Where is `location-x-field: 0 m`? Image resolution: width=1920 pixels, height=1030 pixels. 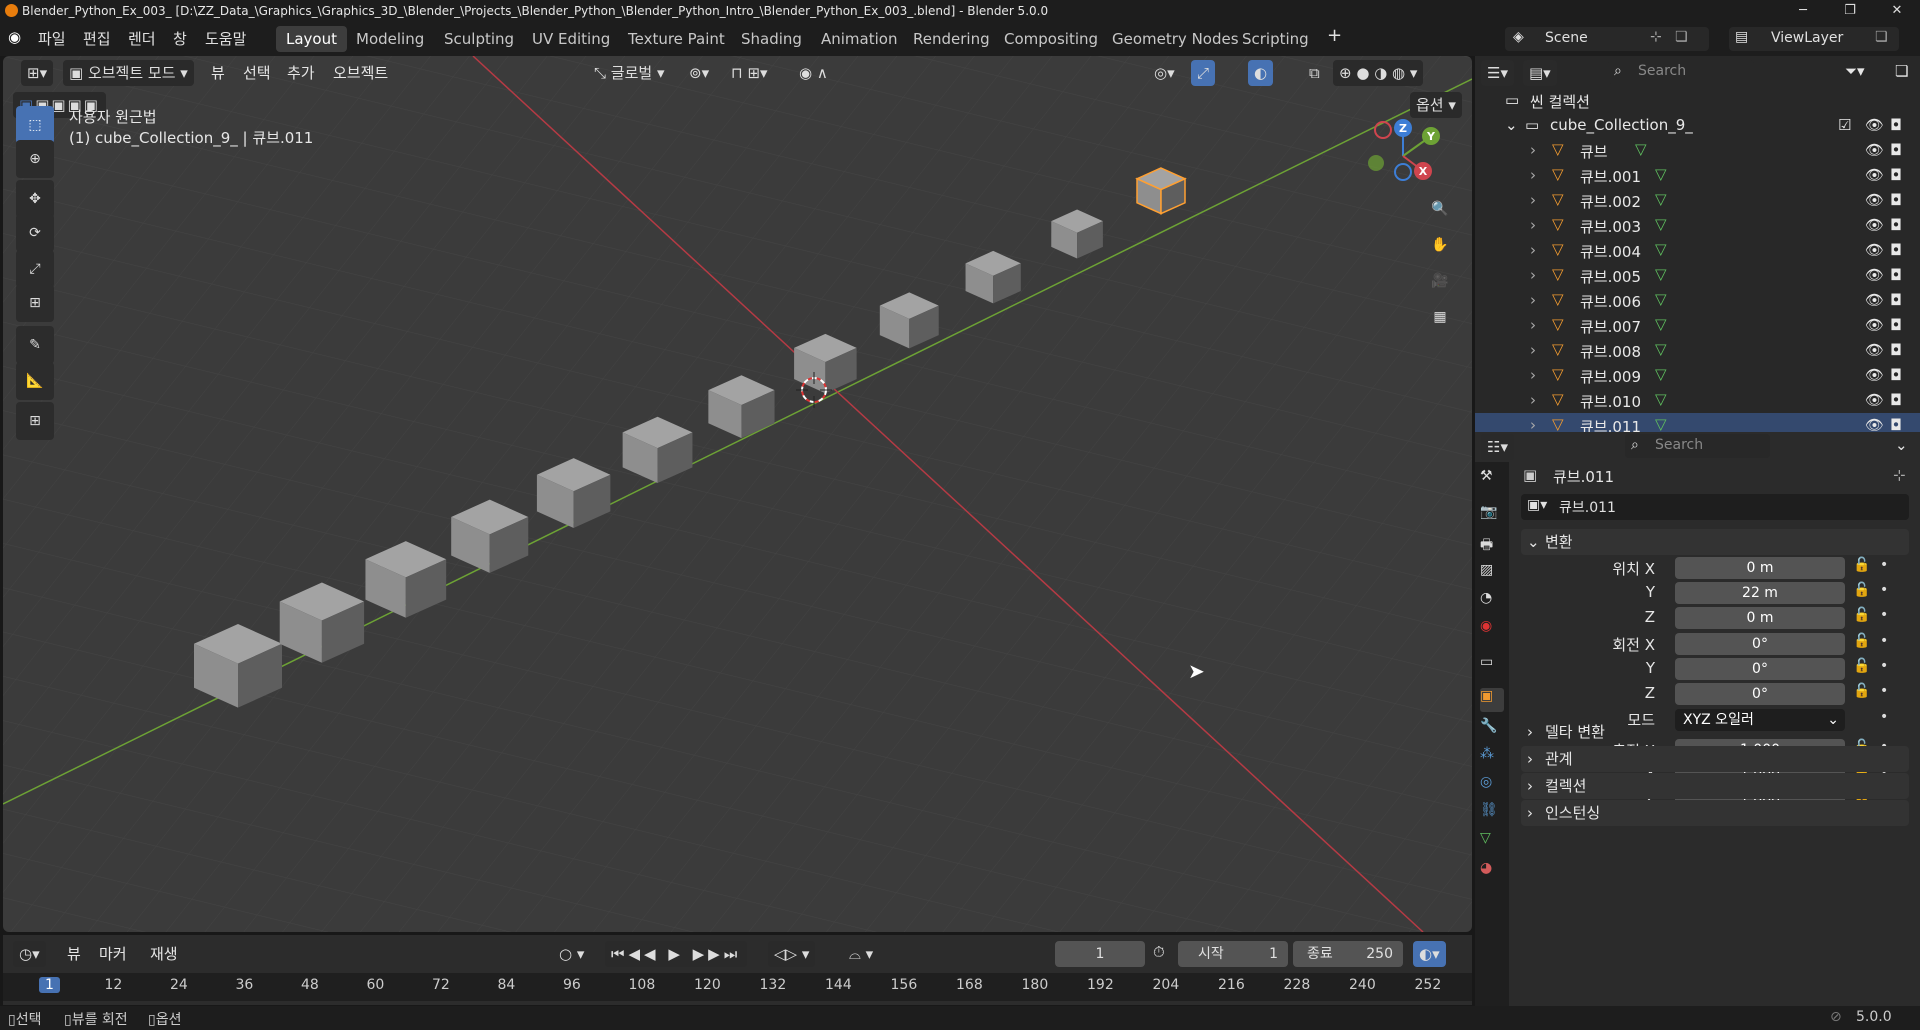
location-x-field: 0 m is located at coordinates (1760, 568).